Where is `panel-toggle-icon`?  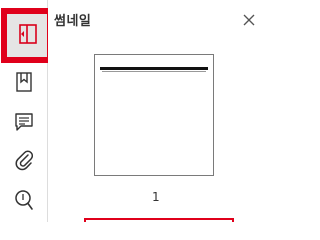
panel-toggle-icon is located at coordinates (27, 33).